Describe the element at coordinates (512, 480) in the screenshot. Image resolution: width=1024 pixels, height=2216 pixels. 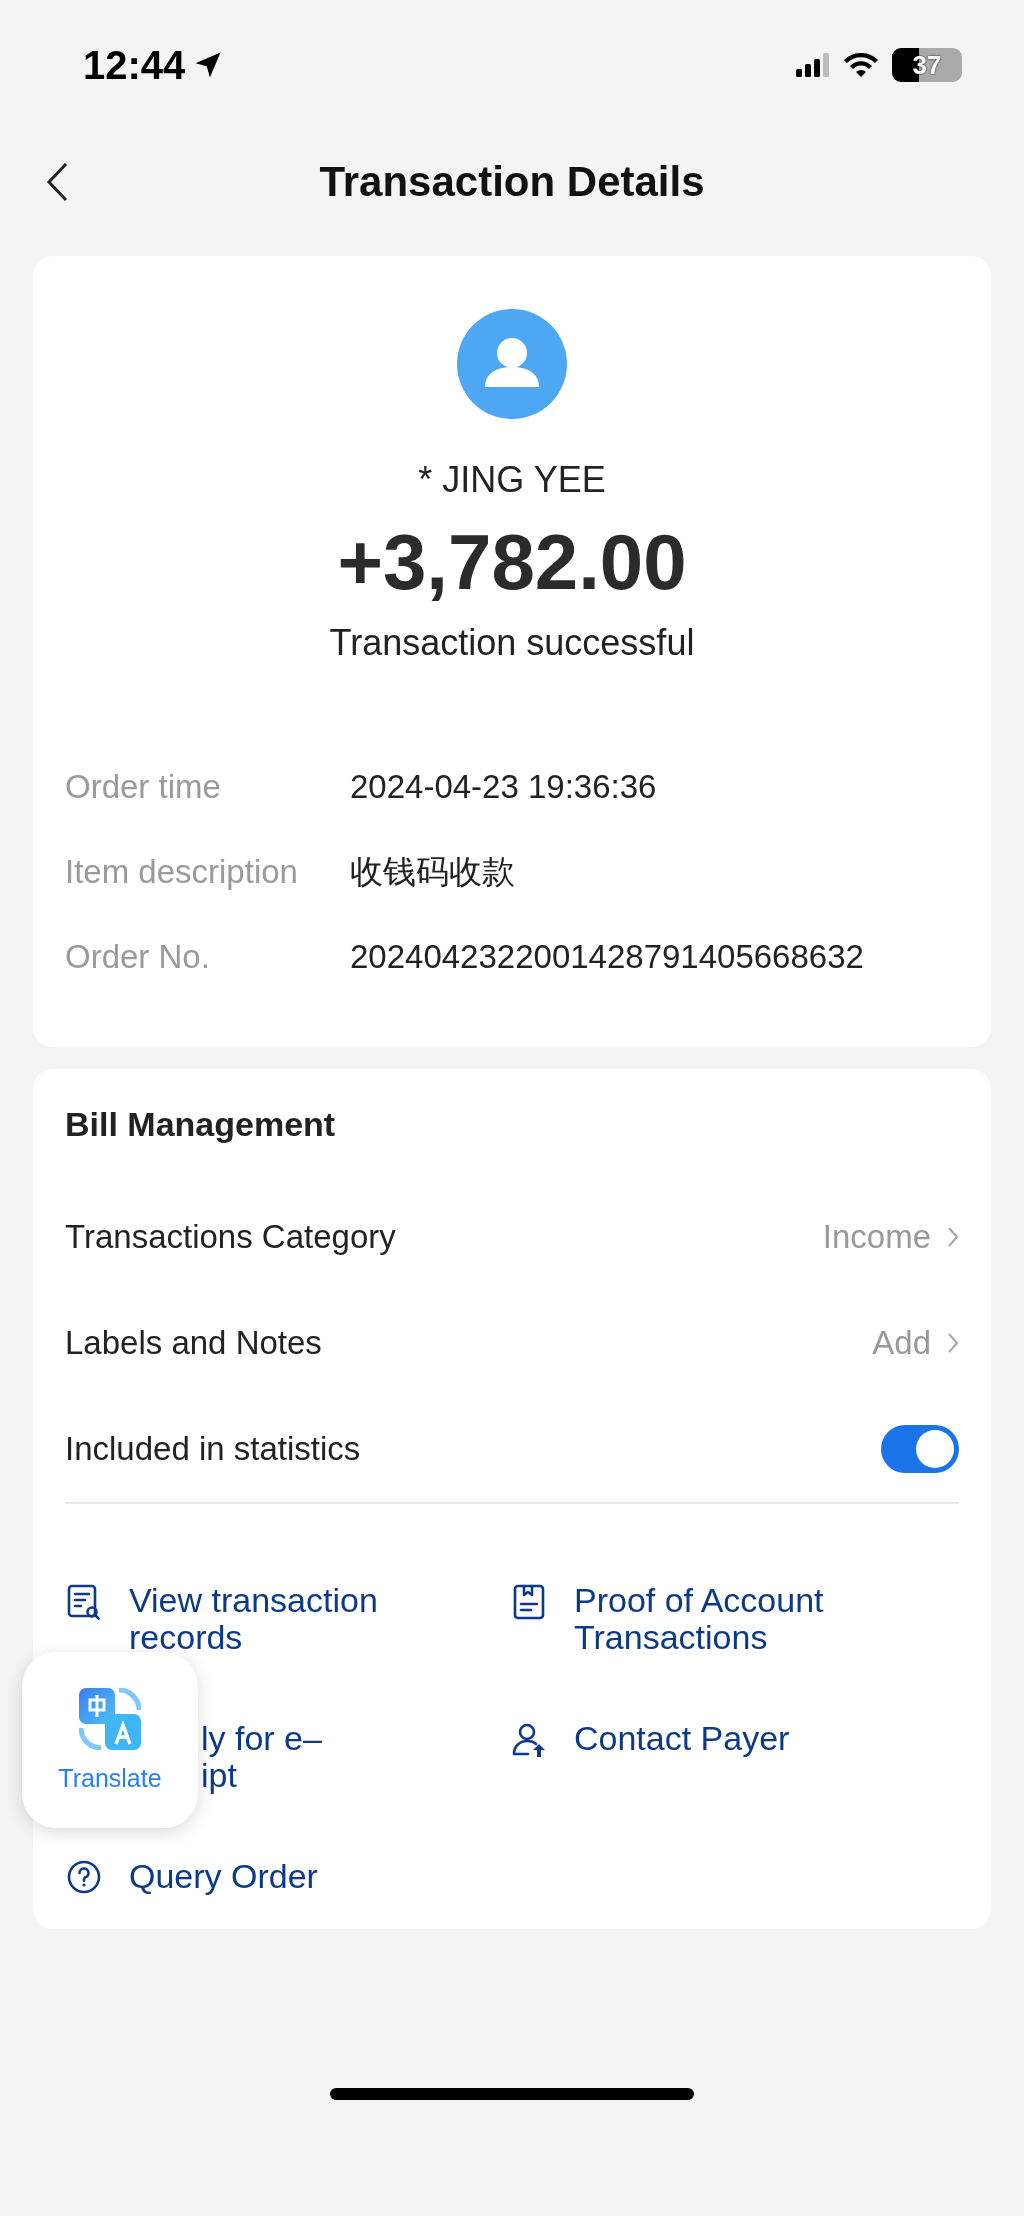
I see `payer-name: * JING YEE` at that location.